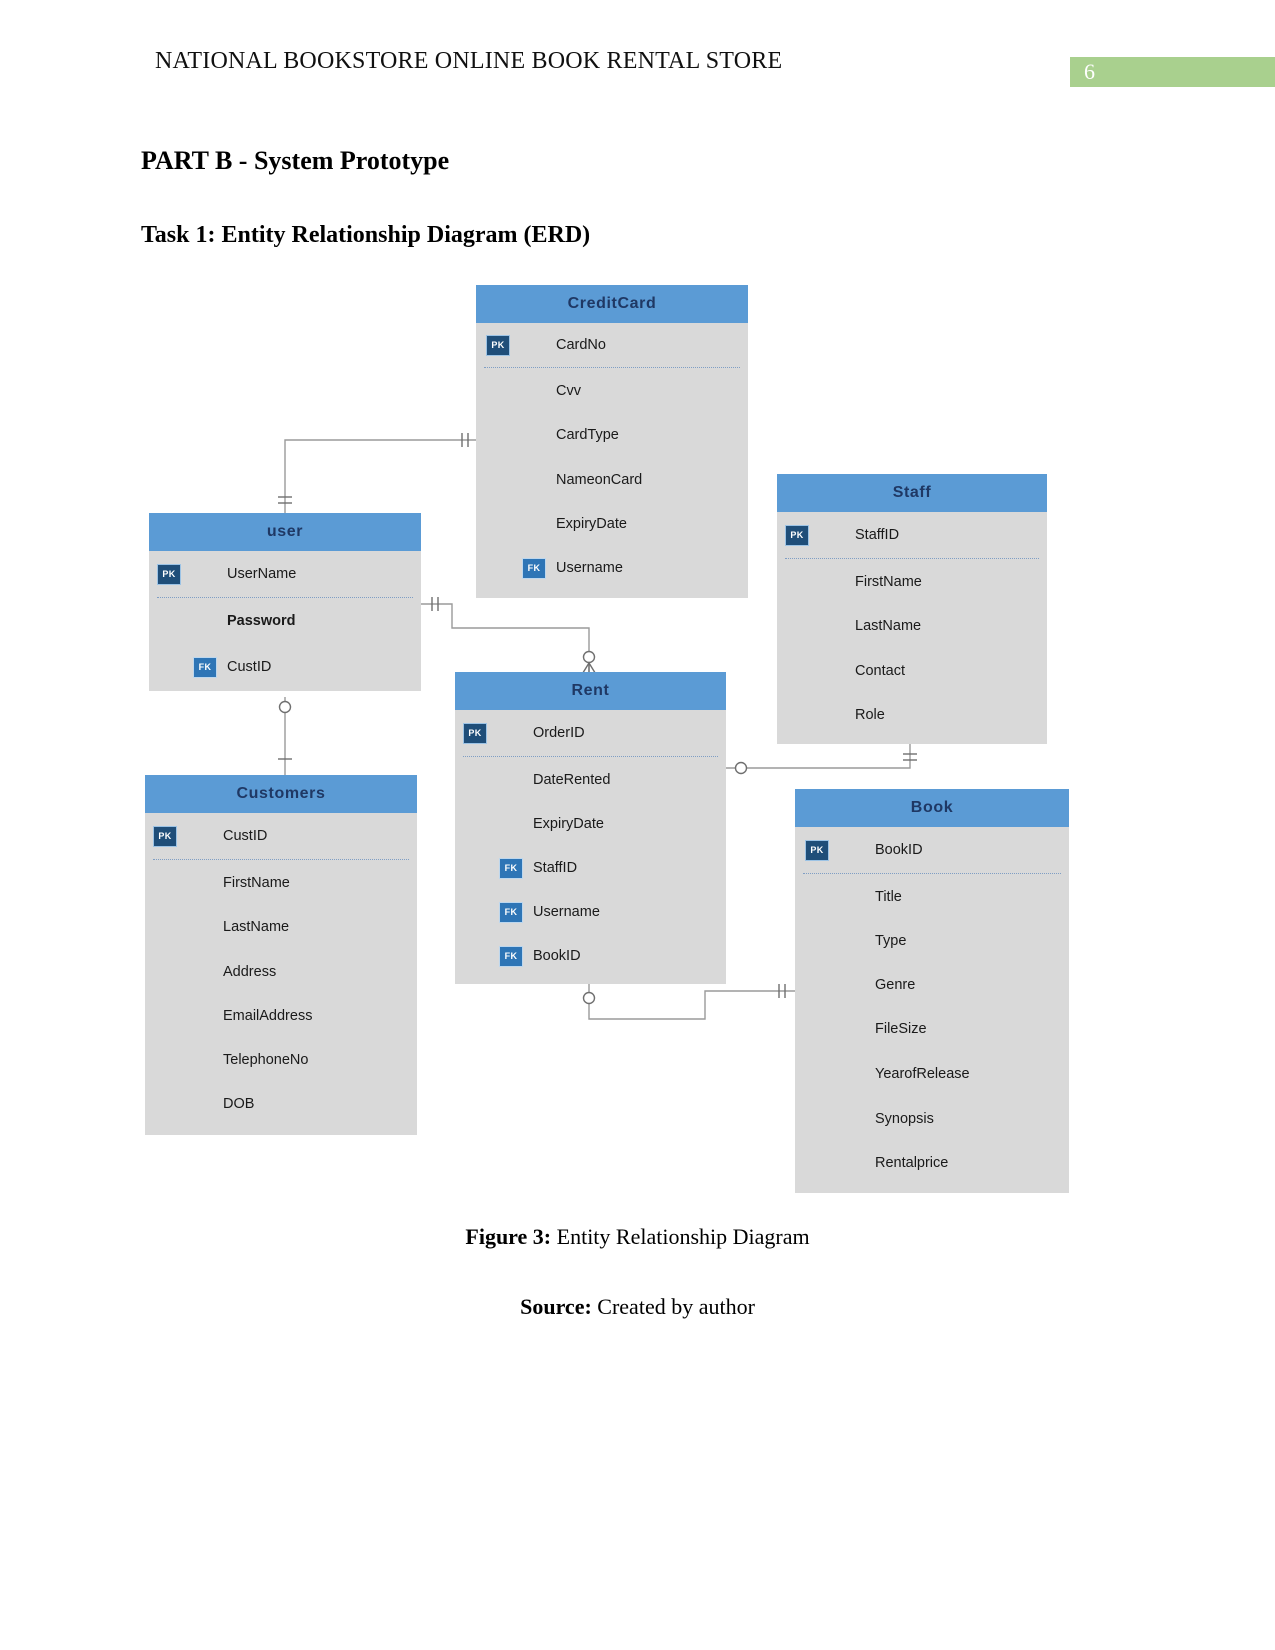  What do you see at coordinates (673, 1306) in the screenshot?
I see `source-caption-text: Created by author` at bounding box center [673, 1306].